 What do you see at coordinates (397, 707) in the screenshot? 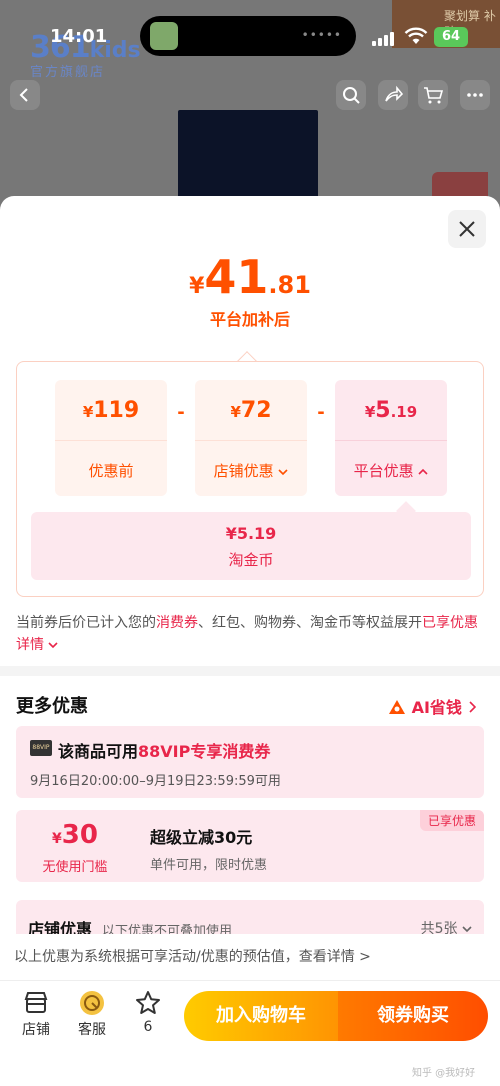
I see `ai-sparkle-icon` at bounding box center [397, 707].